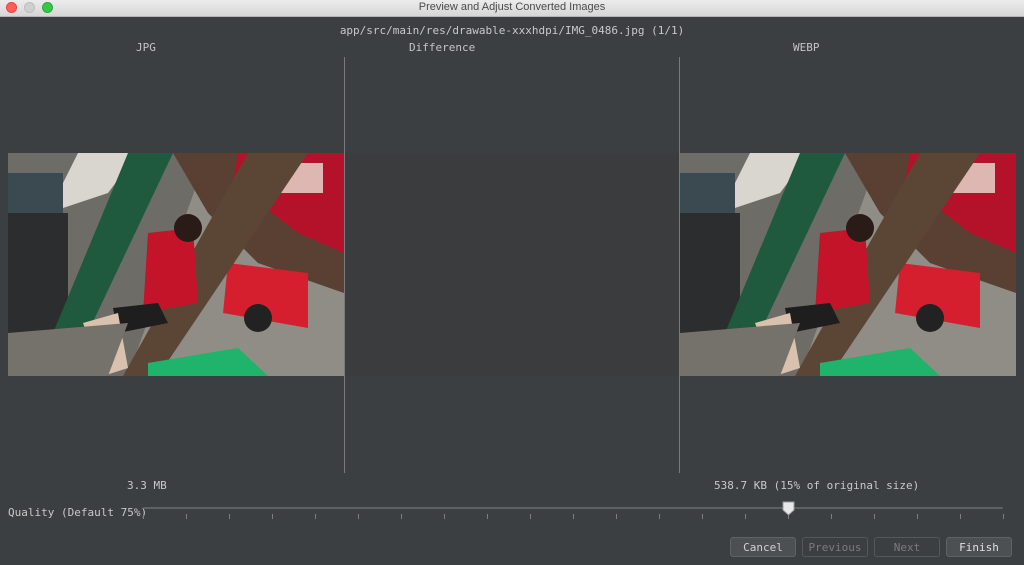  I want to click on webp-column-label: WEBP, so click(806, 47).